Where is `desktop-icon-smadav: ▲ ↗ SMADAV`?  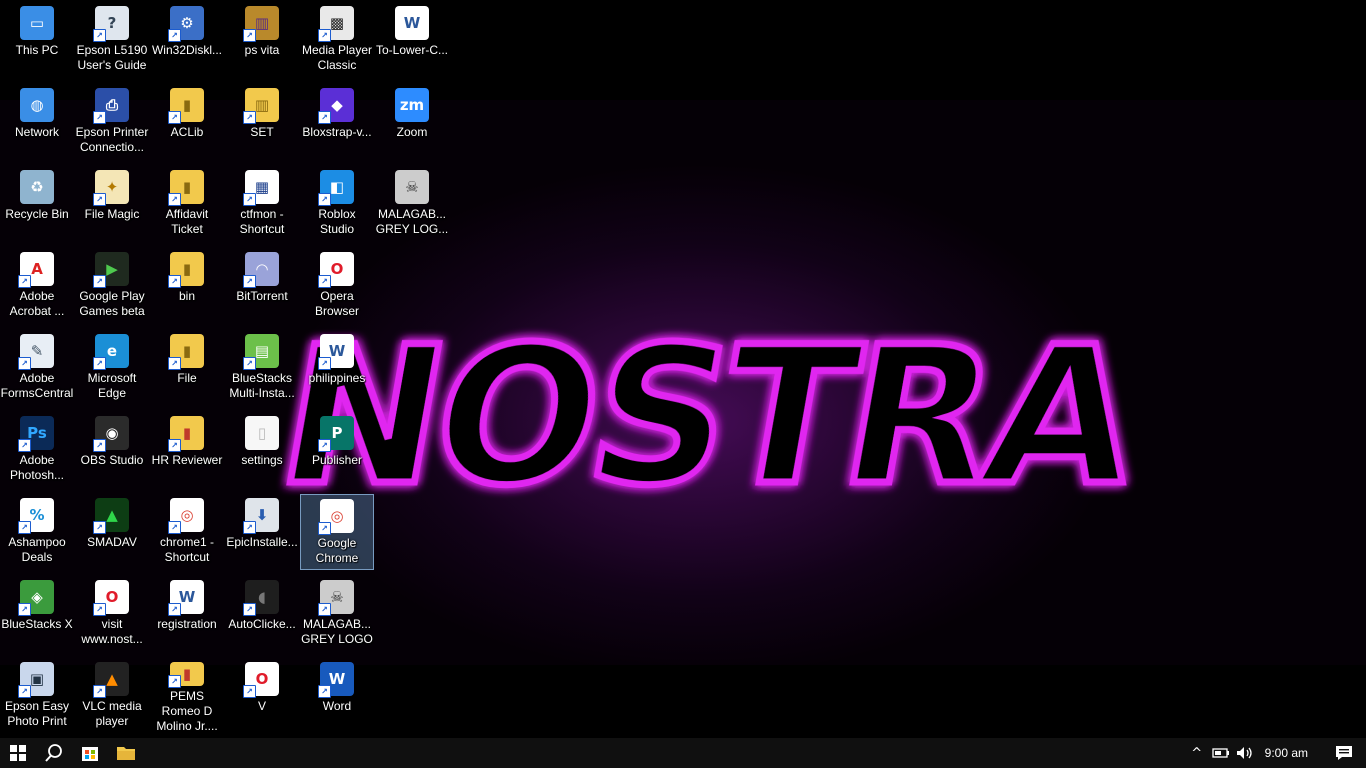
desktop-icon-smadav: ▲ ↗ SMADAV is located at coordinates (112, 532).